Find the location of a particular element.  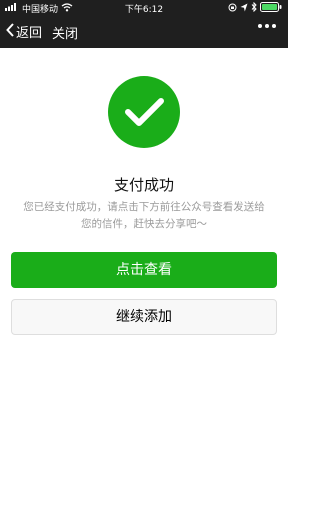

status-right is located at coordinates (255, 8).